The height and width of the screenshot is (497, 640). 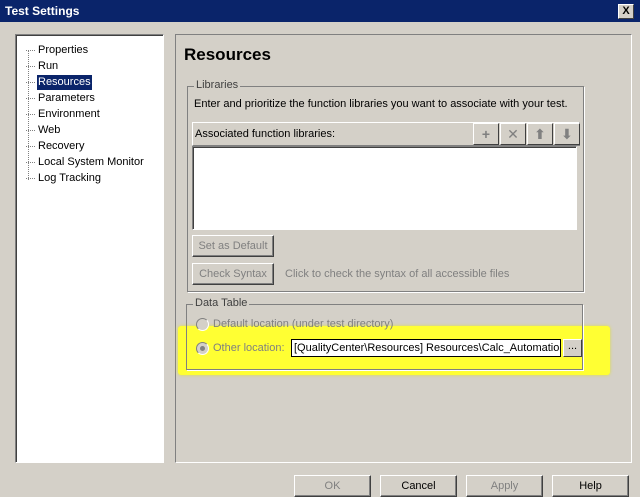 What do you see at coordinates (202, 324) in the screenshot?
I see `default-location-radio` at bounding box center [202, 324].